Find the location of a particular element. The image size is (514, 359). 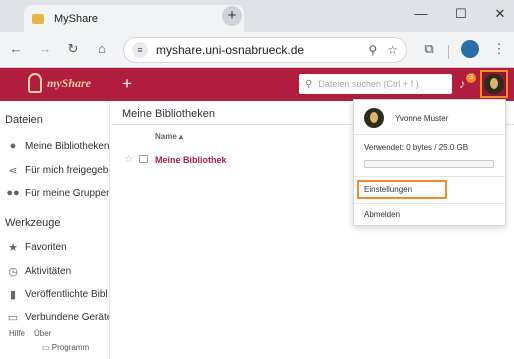

minimize-button: — is located at coordinates (421, 13).